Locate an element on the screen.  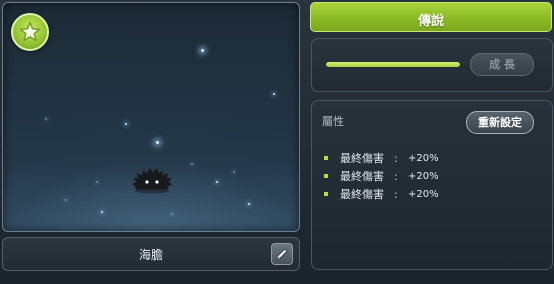
pet-name-bar: 海膽 is located at coordinates (151, 254).